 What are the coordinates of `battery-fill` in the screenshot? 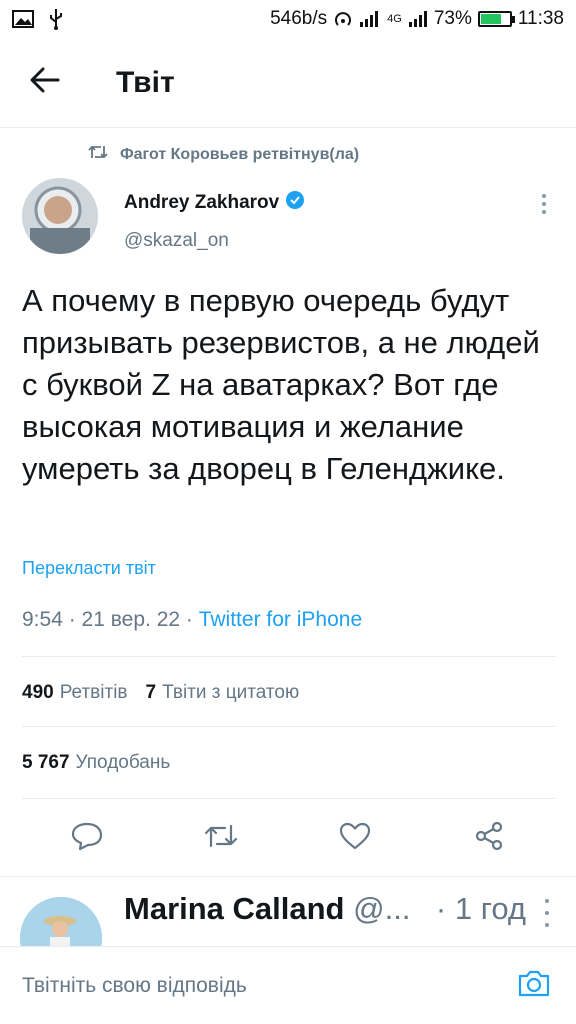 It's located at (490, 19).